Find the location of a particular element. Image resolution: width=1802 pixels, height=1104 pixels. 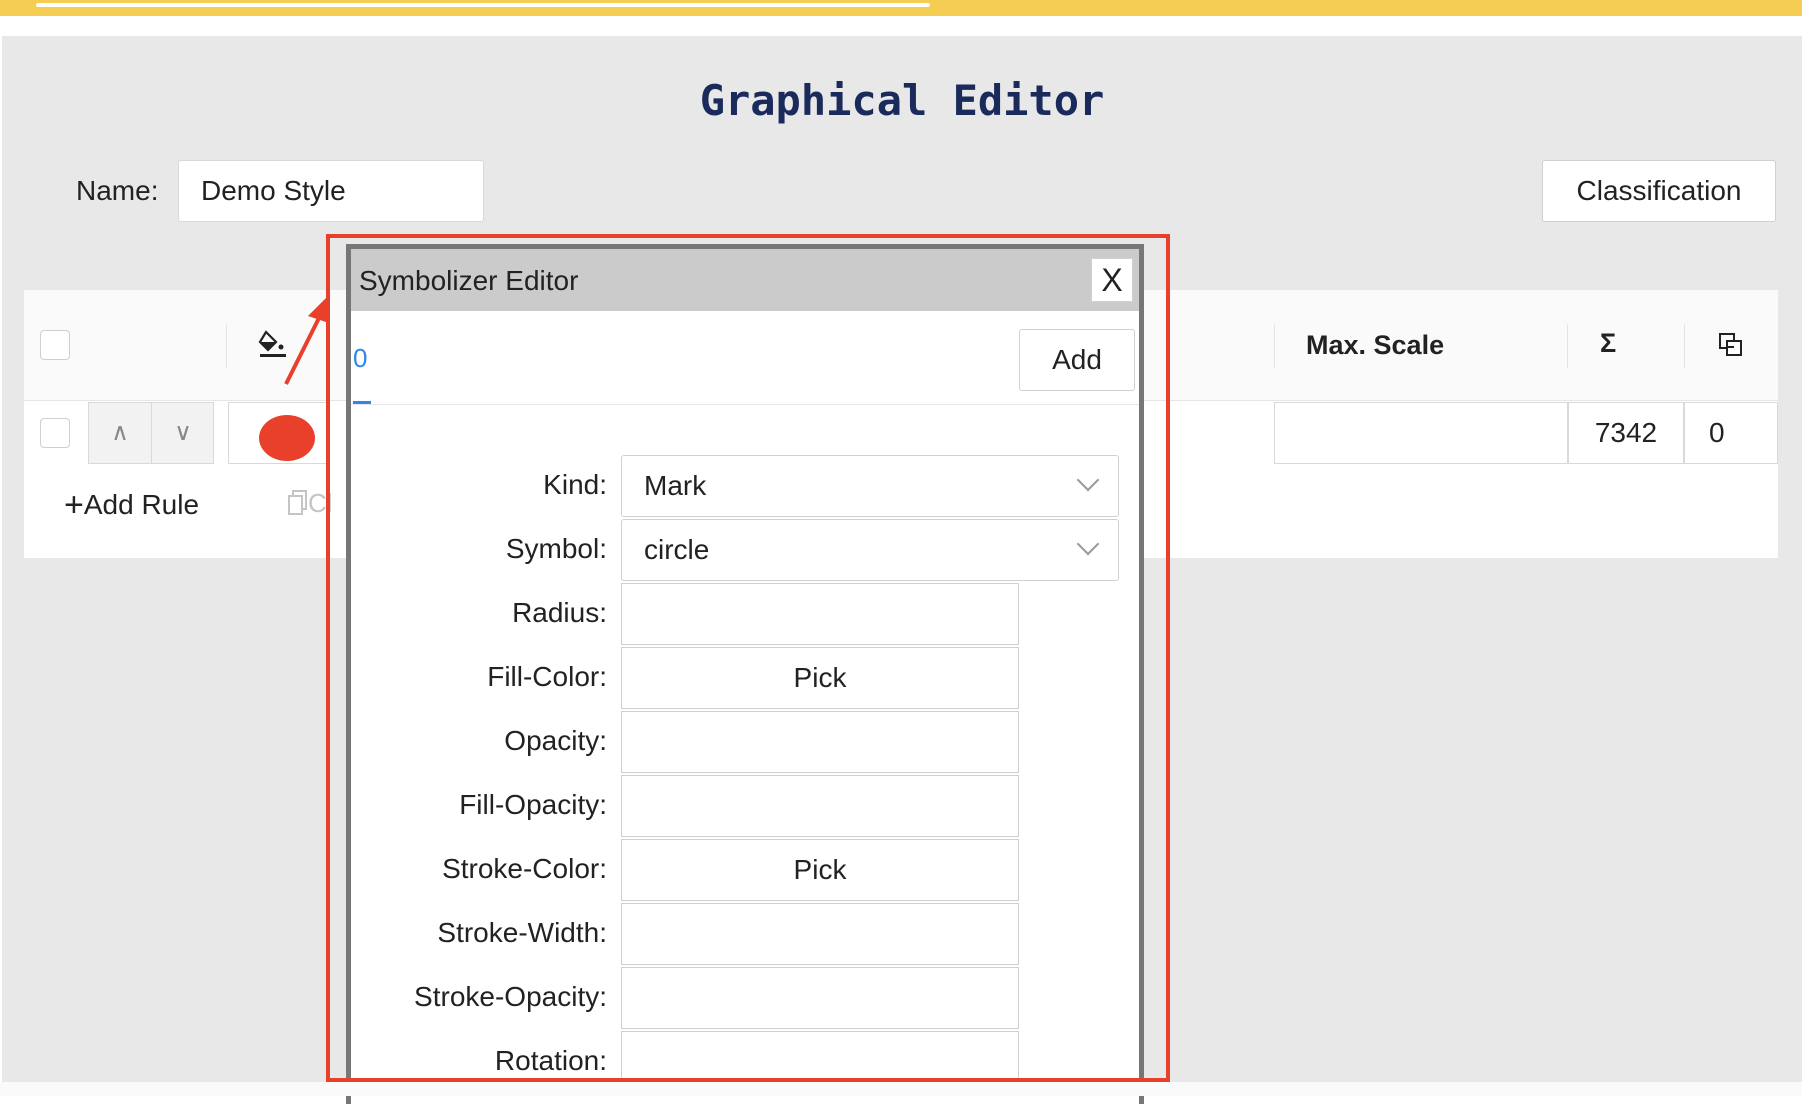

feature-count-cell: 7342 is located at coordinates (1626, 433).